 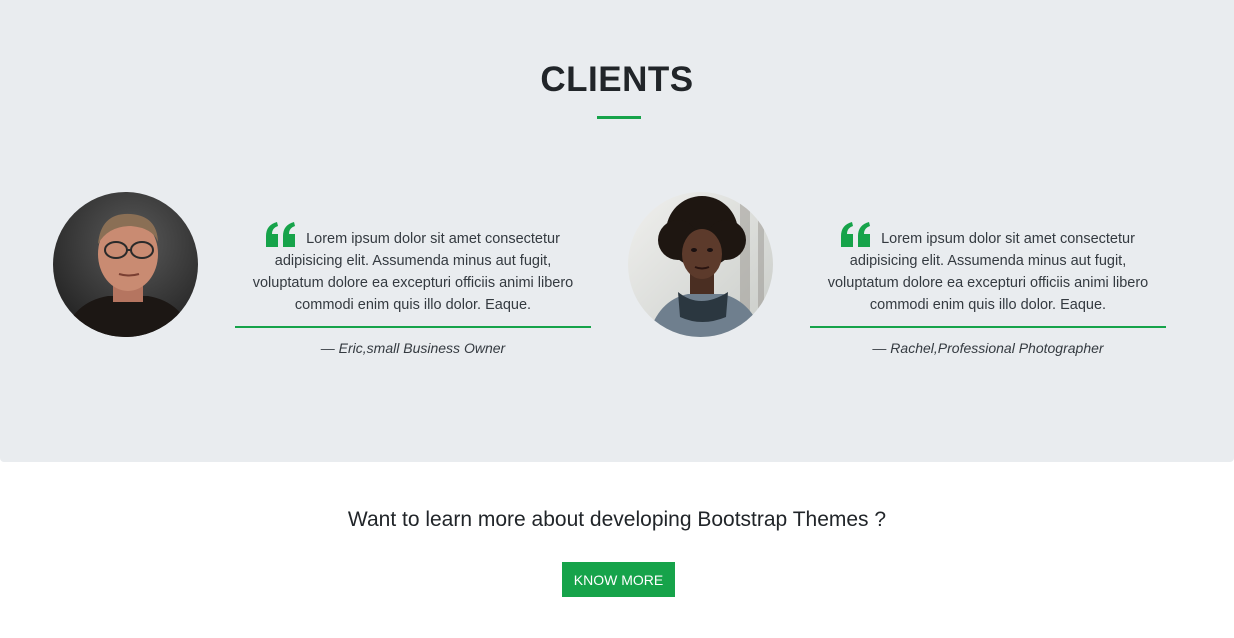 What do you see at coordinates (988, 348) in the screenshot?
I see `testimonial-author: — Rachel,Professional Photographer` at bounding box center [988, 348].